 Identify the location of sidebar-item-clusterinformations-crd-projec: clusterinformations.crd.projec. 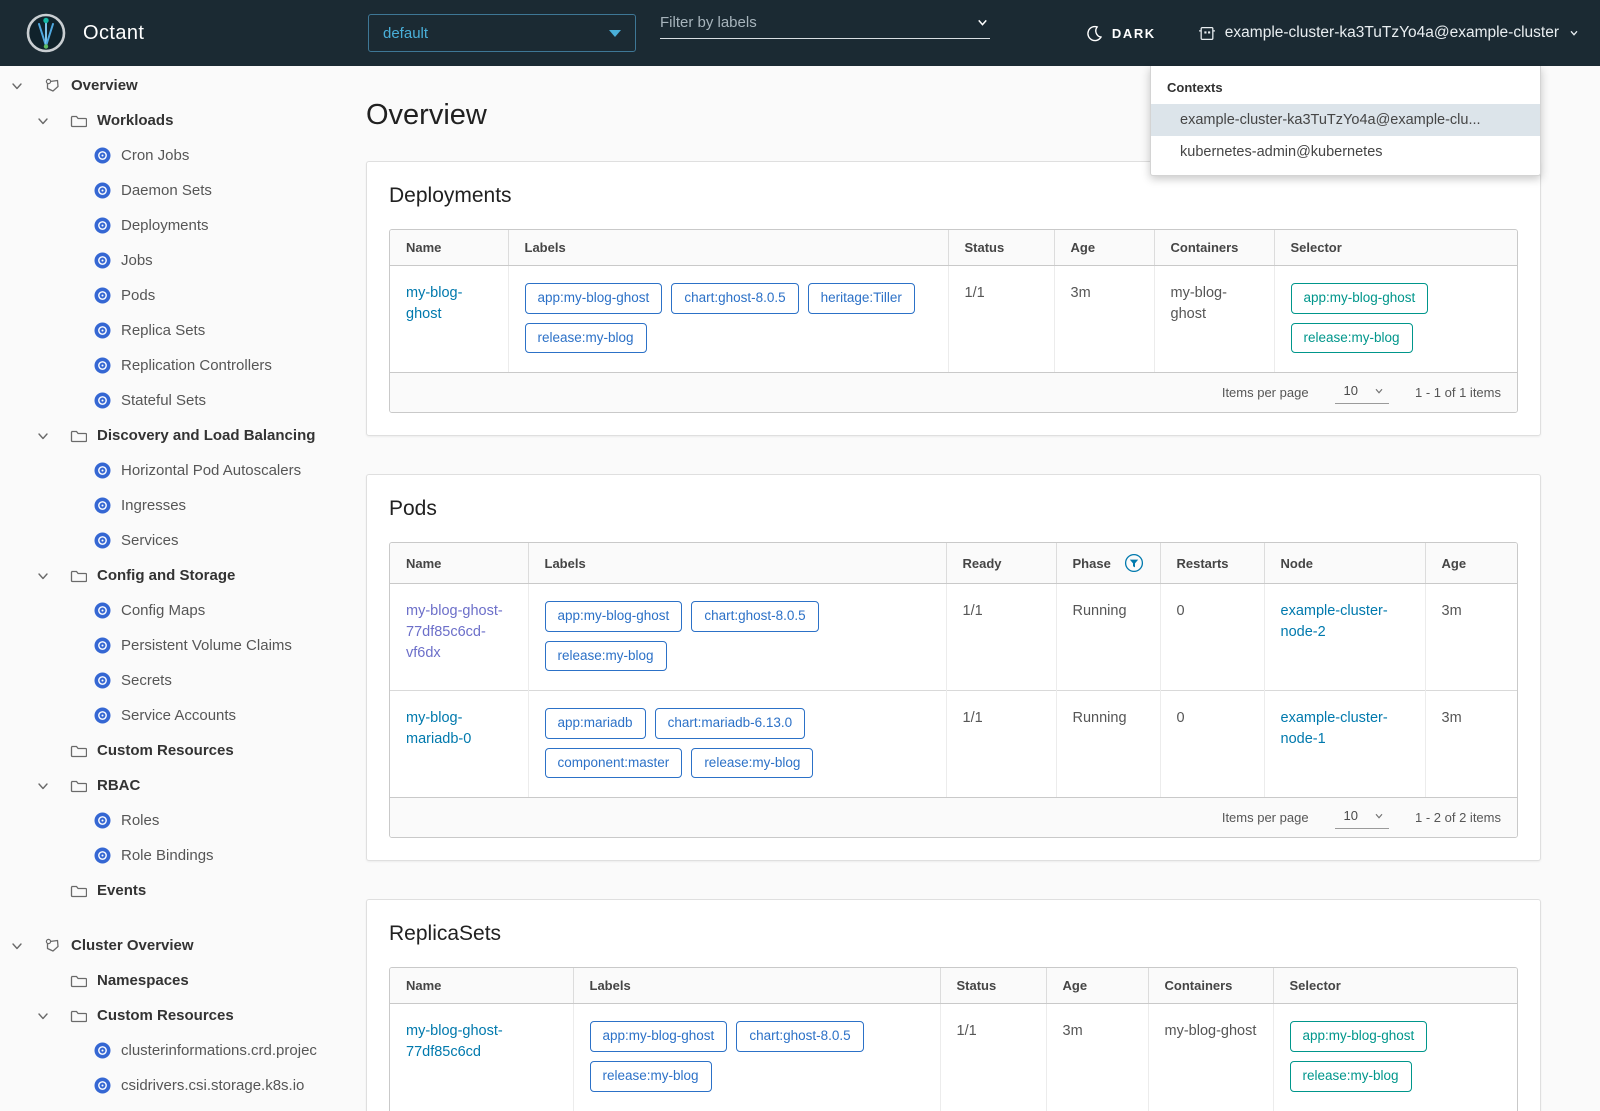
(170, 1050).